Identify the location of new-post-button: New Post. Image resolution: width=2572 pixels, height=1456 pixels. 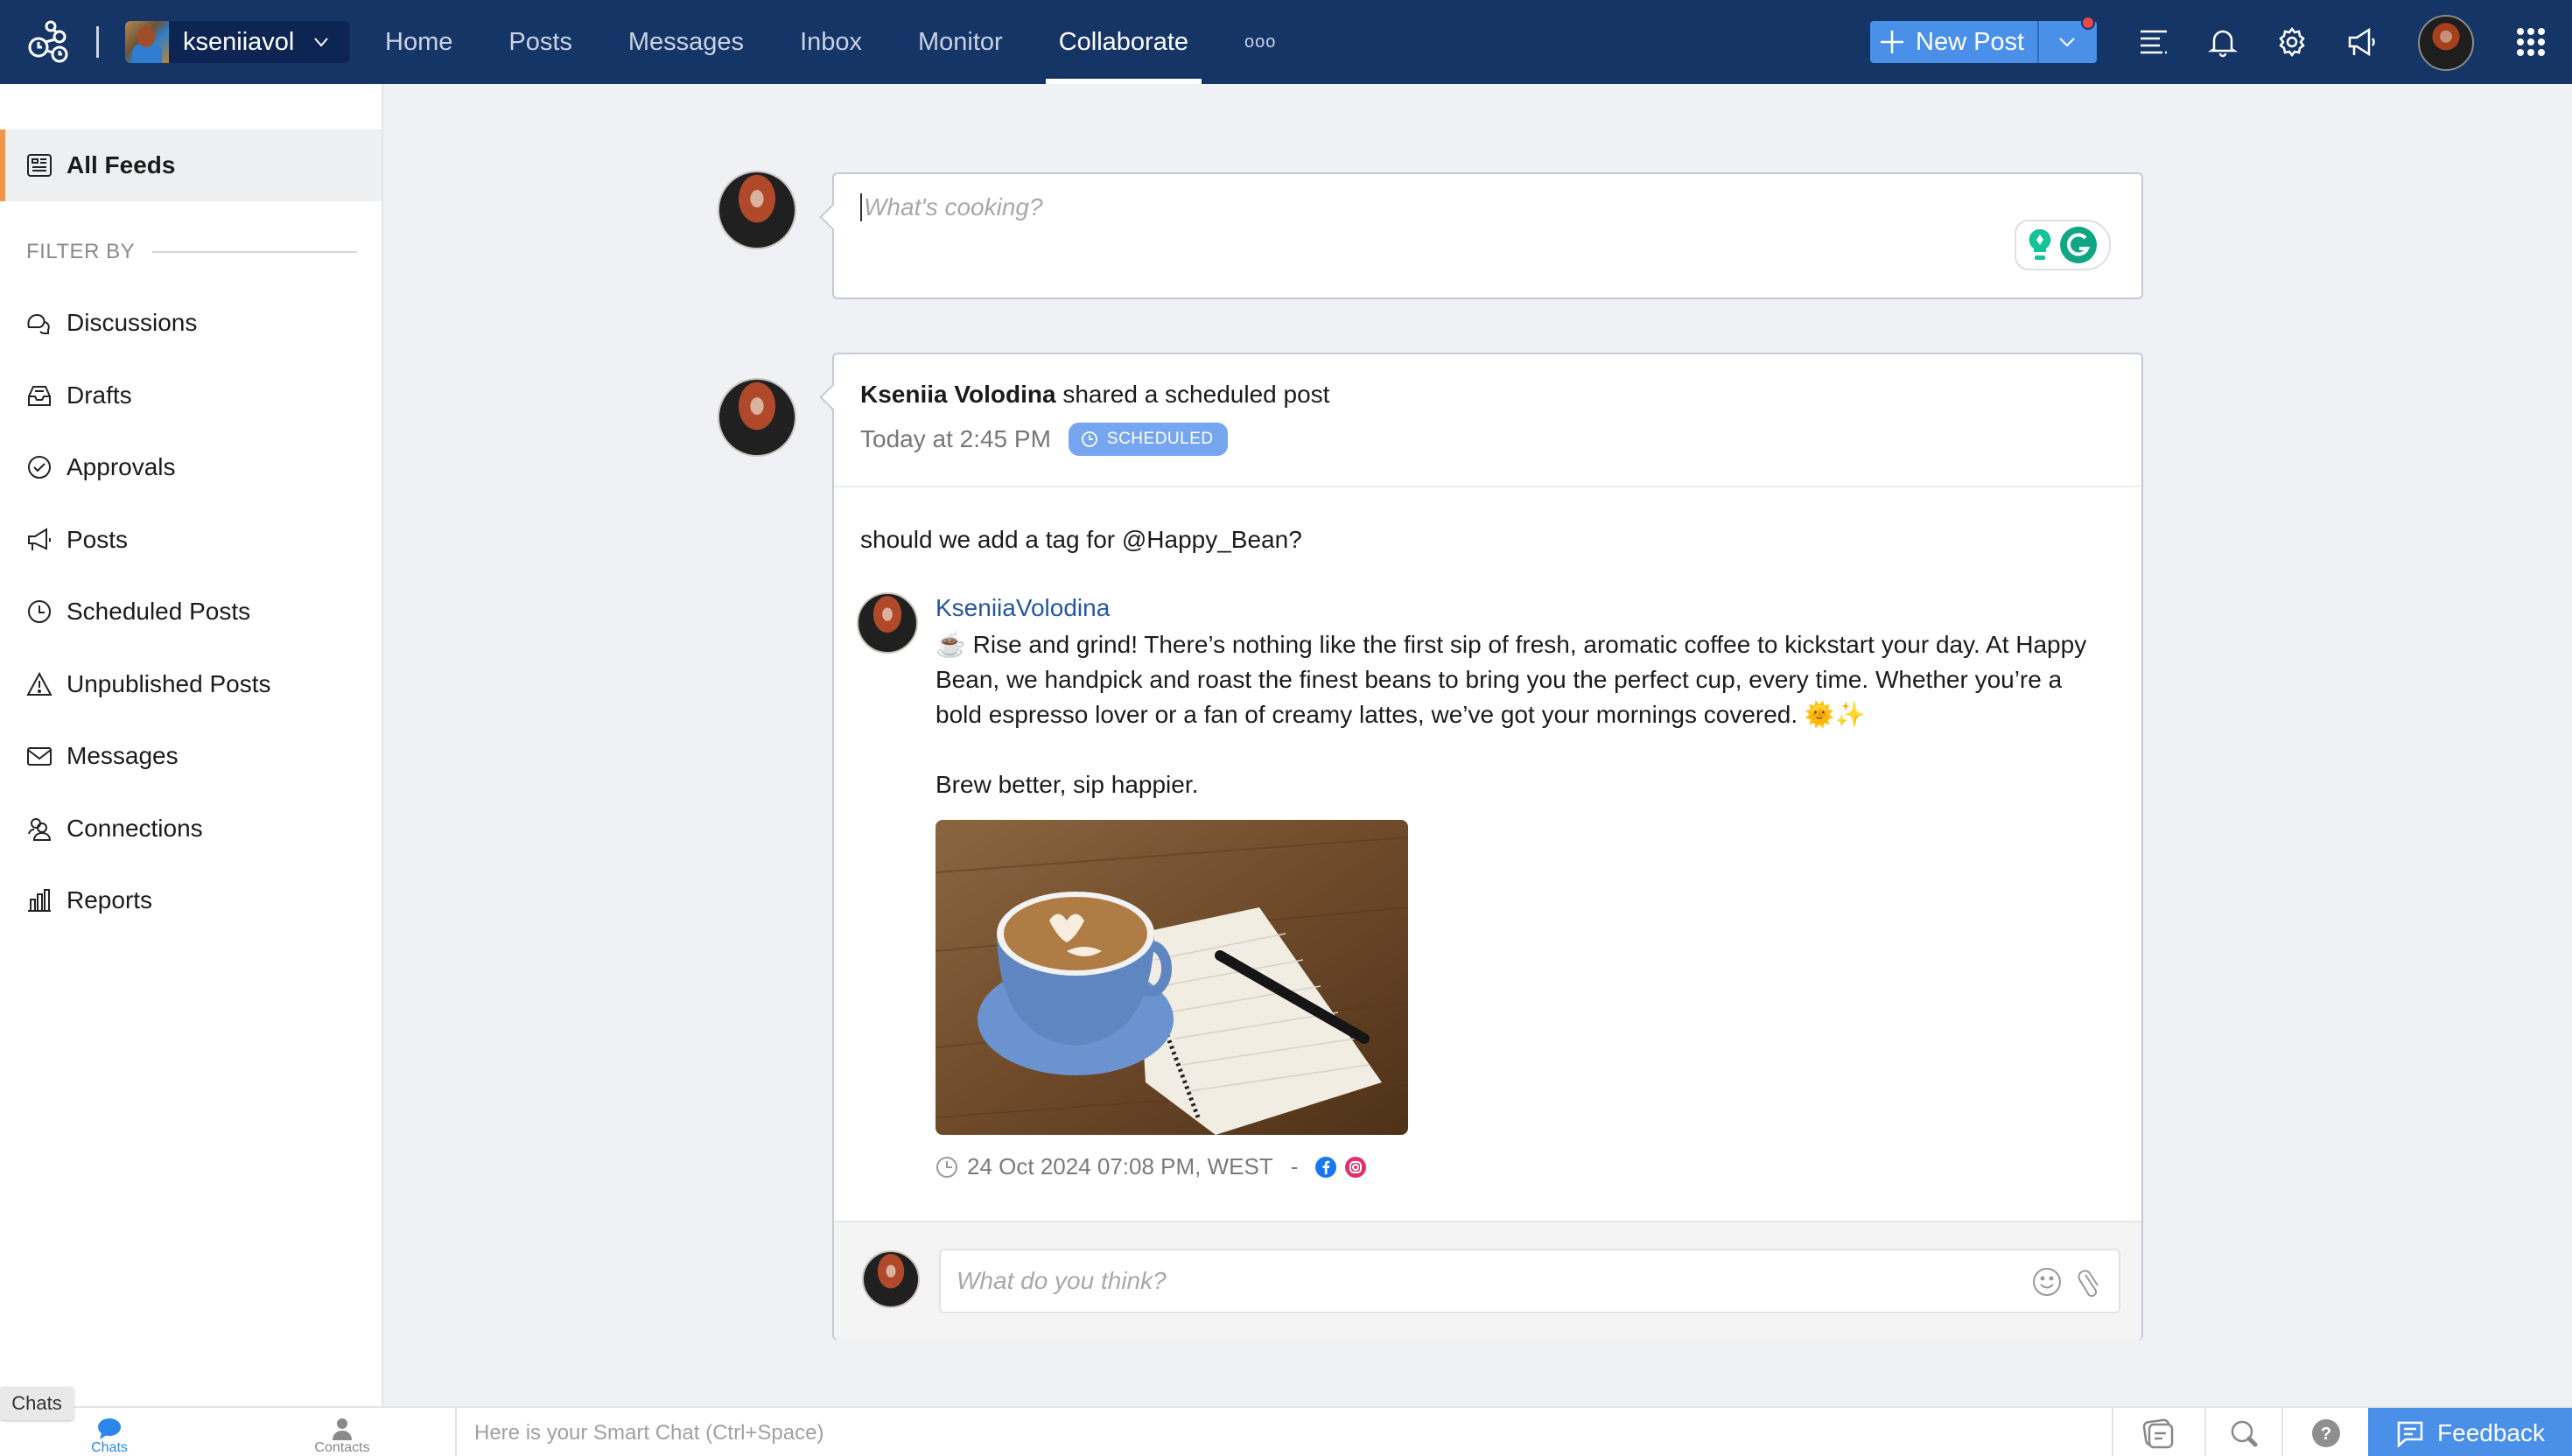
(1983, 42).